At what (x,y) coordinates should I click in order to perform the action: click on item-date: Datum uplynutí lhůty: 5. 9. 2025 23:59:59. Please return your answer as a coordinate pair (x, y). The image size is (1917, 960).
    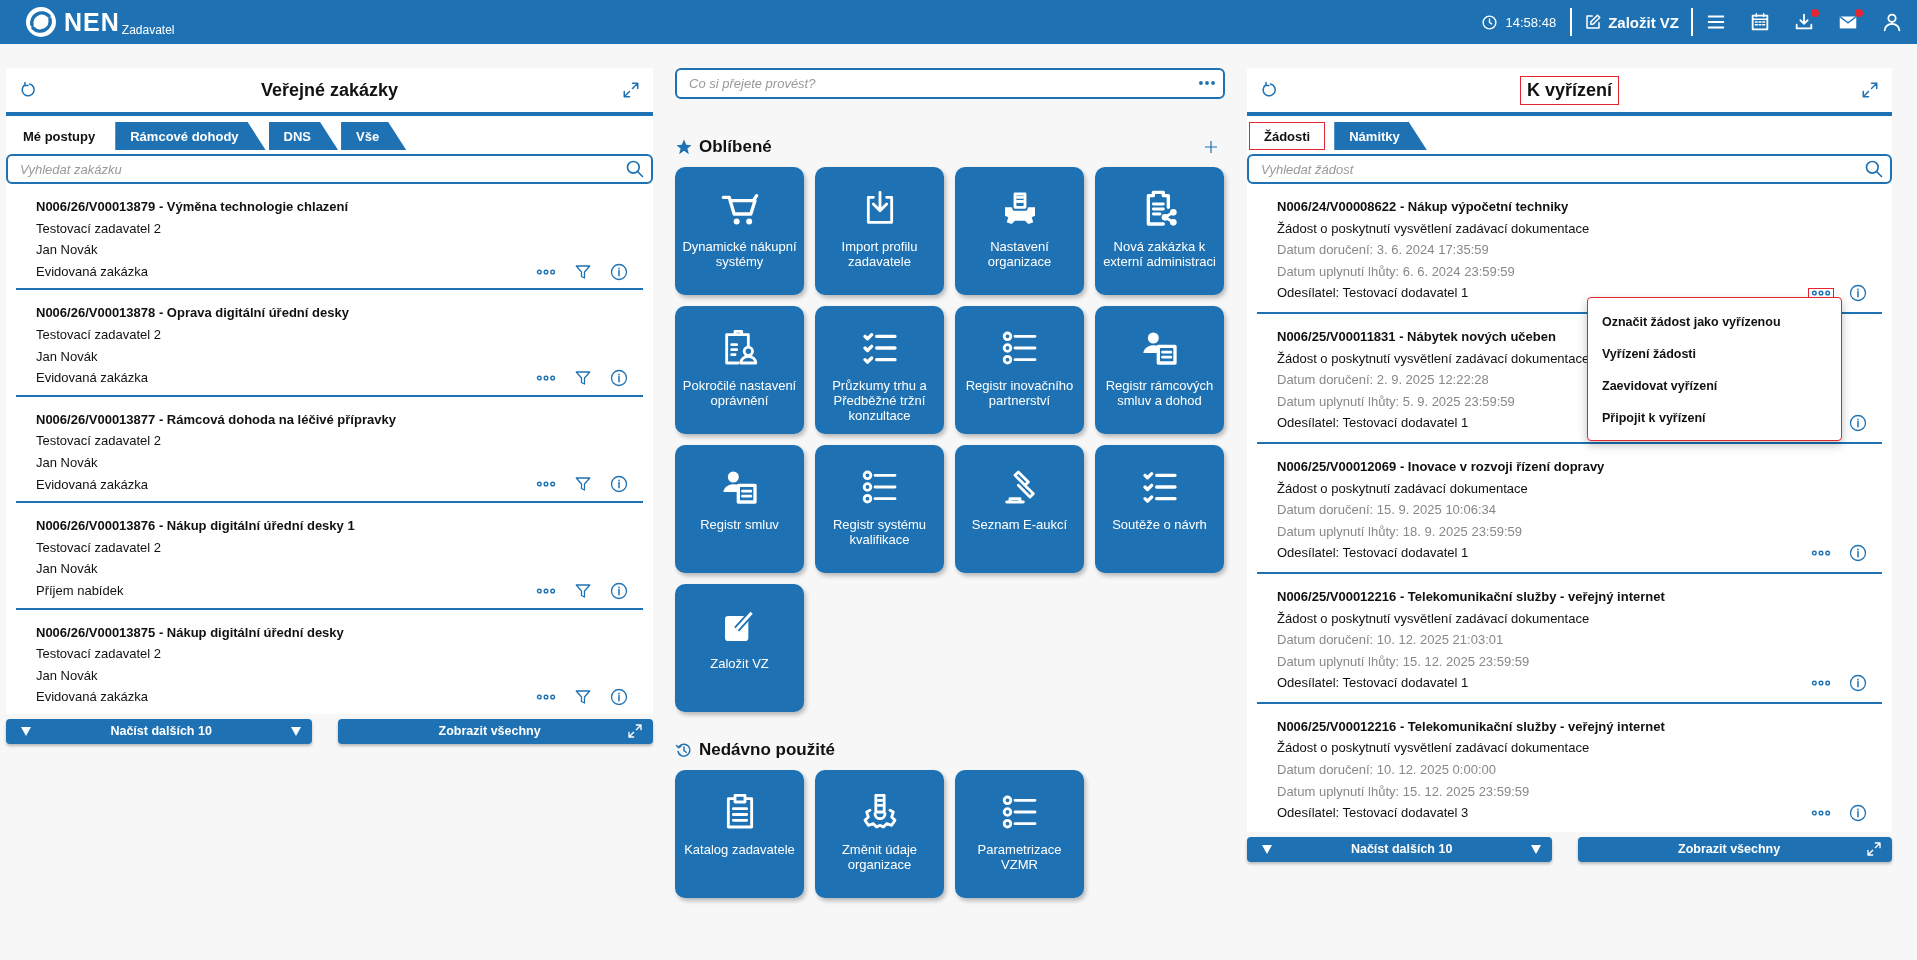
    Looking at the image, I should click on (1396, 401).